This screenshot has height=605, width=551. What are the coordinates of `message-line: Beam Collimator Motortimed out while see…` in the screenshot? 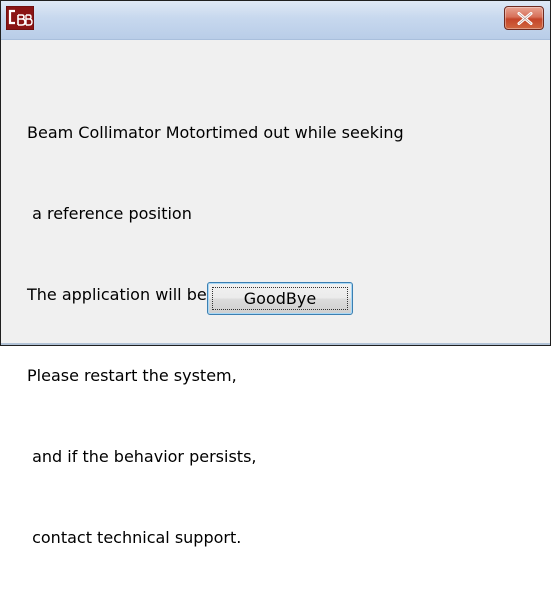 It's located at (215, 132).